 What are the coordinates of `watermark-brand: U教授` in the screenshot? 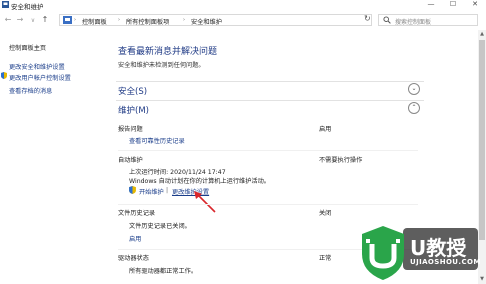 It's located at (438, 248).